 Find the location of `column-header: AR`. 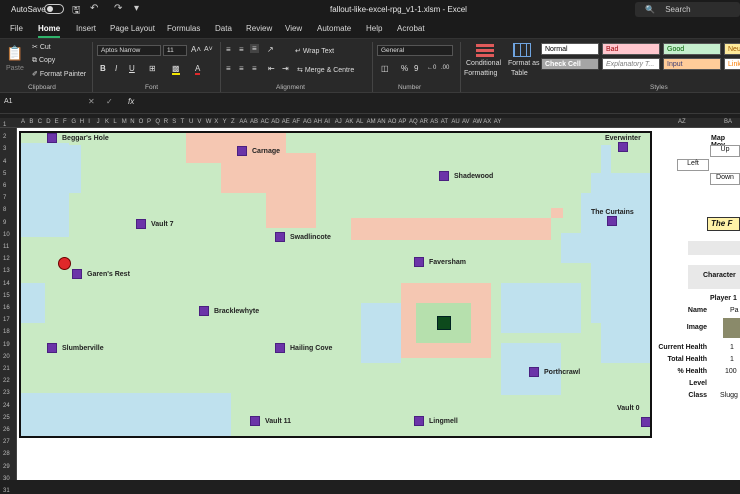

column-header: AR is located at coordinates (424, 122).